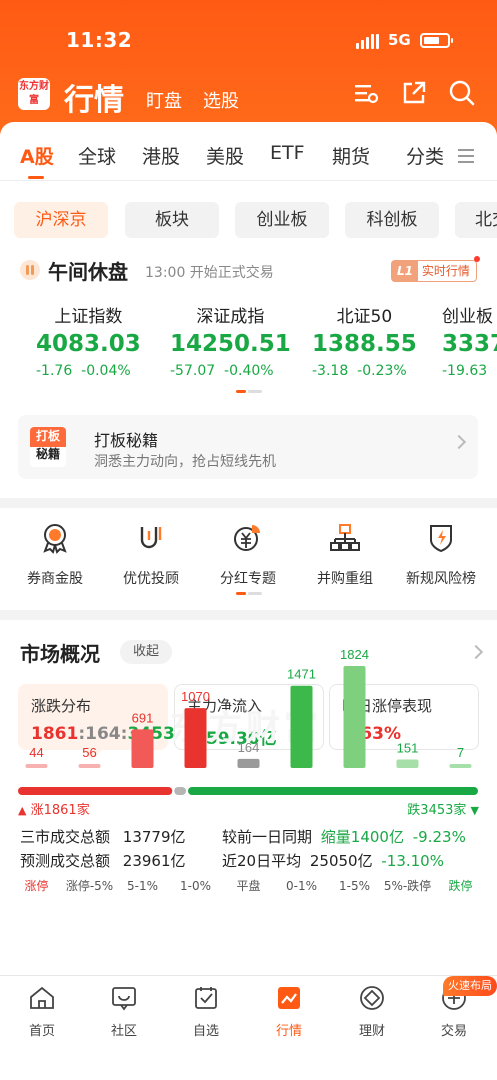  I want to click on subtab-sector: 板块, so click(172, 220).